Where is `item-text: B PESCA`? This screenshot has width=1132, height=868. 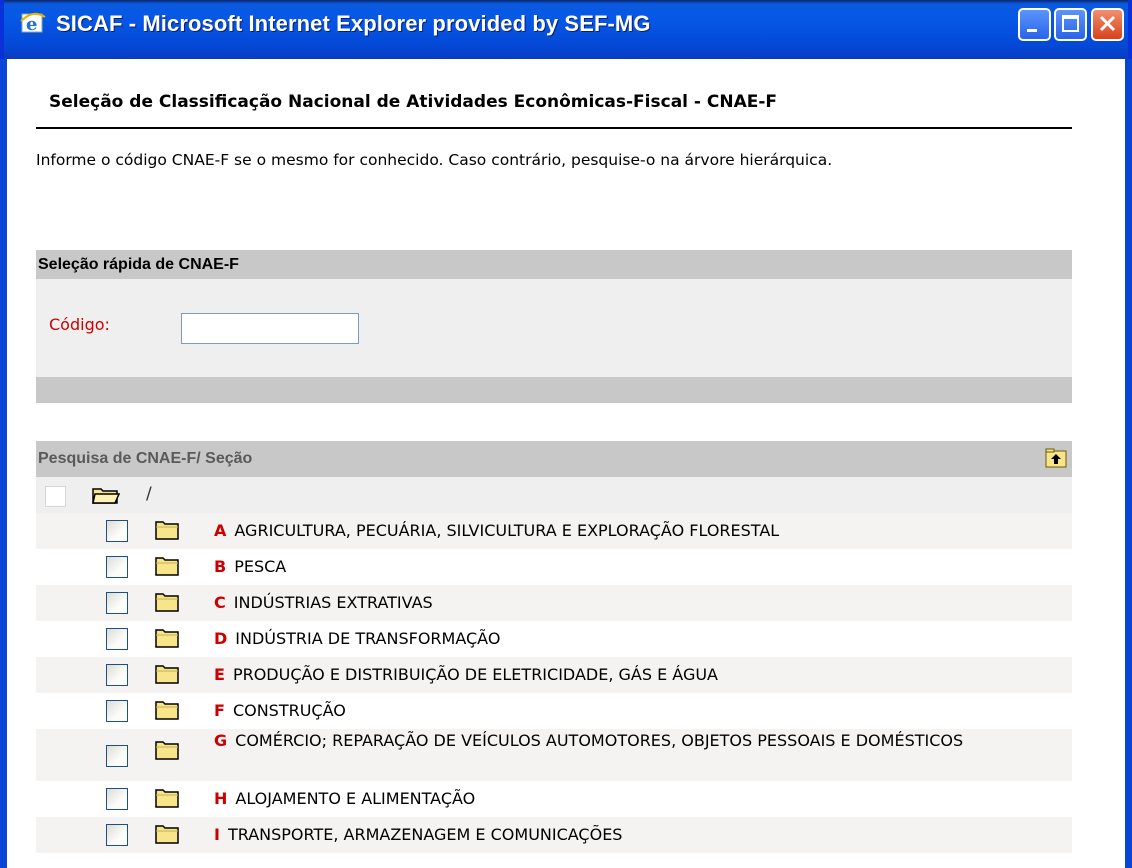 item-text: B PESCA is located at coordinates (250, 566).